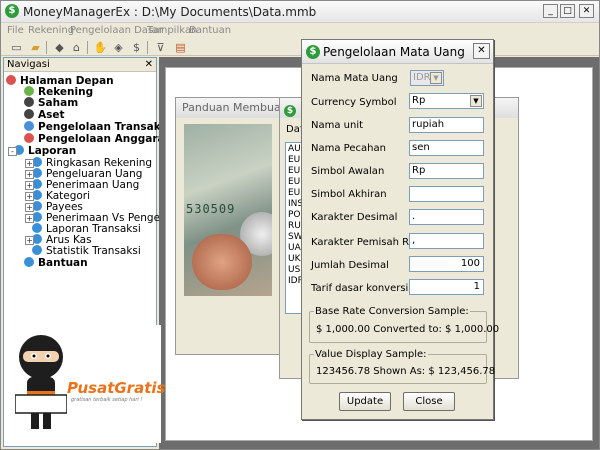 The width and height of the screenshot is (600, 450). What do you see at coordinates (15, 30) in the screenshot?
I see `menu-file: File` at bounding box center [15, 30].